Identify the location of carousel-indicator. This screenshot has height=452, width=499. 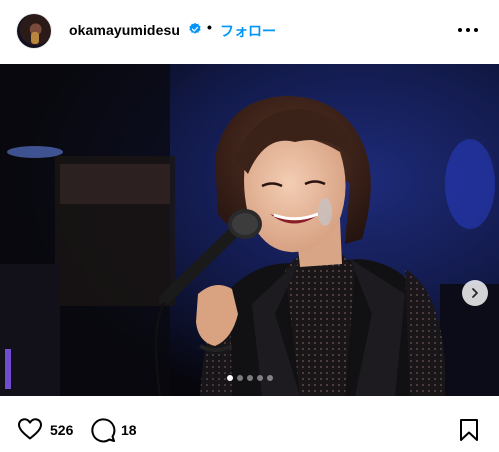
(249, 378).